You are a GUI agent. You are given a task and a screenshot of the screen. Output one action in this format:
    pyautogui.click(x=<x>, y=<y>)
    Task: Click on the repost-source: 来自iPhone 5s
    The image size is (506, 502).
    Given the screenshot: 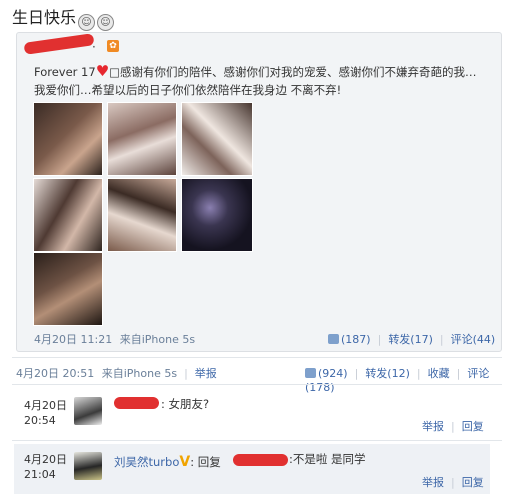 What is the action you would take?
    pyautogui.click(x=139, y=373)
    